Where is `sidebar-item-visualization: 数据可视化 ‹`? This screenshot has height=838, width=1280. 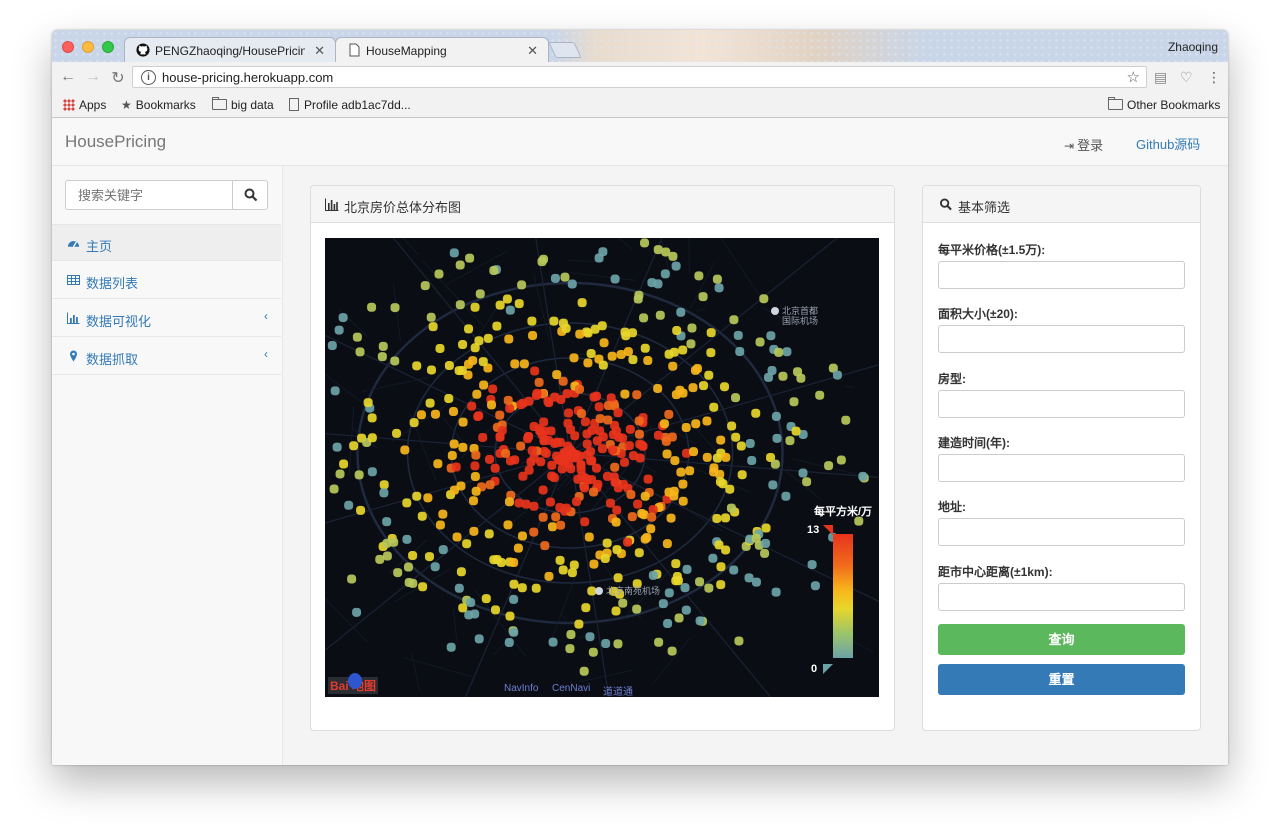
sidebar-item-visualization: 数据可视化 ‹ is located at coordinates (166, 318).